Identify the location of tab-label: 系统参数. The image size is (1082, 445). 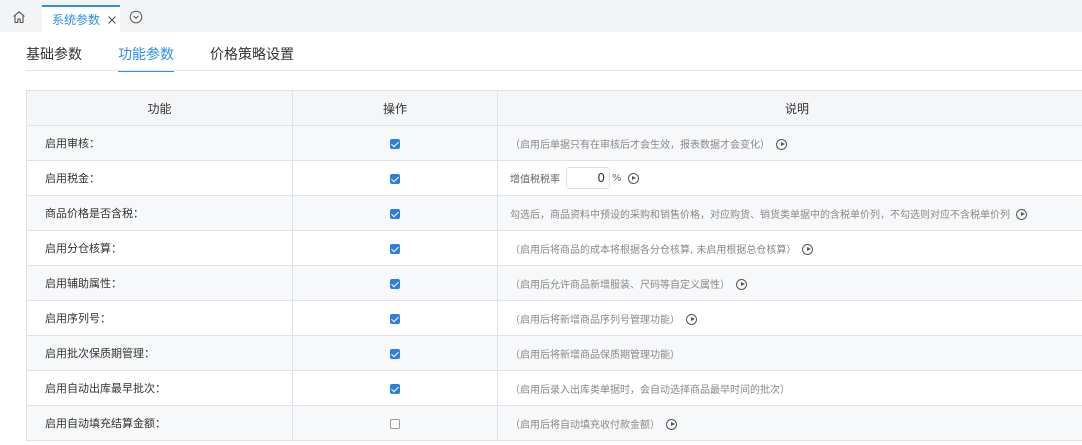
(76, 20).